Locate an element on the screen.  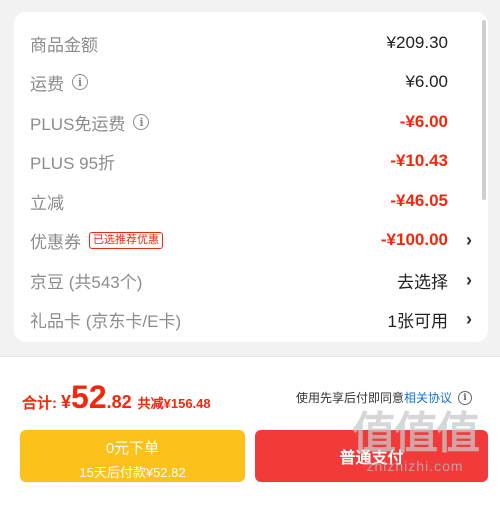
plus-free-shipping-label: PLUS免运费 i is located at coordinates (90, 122).